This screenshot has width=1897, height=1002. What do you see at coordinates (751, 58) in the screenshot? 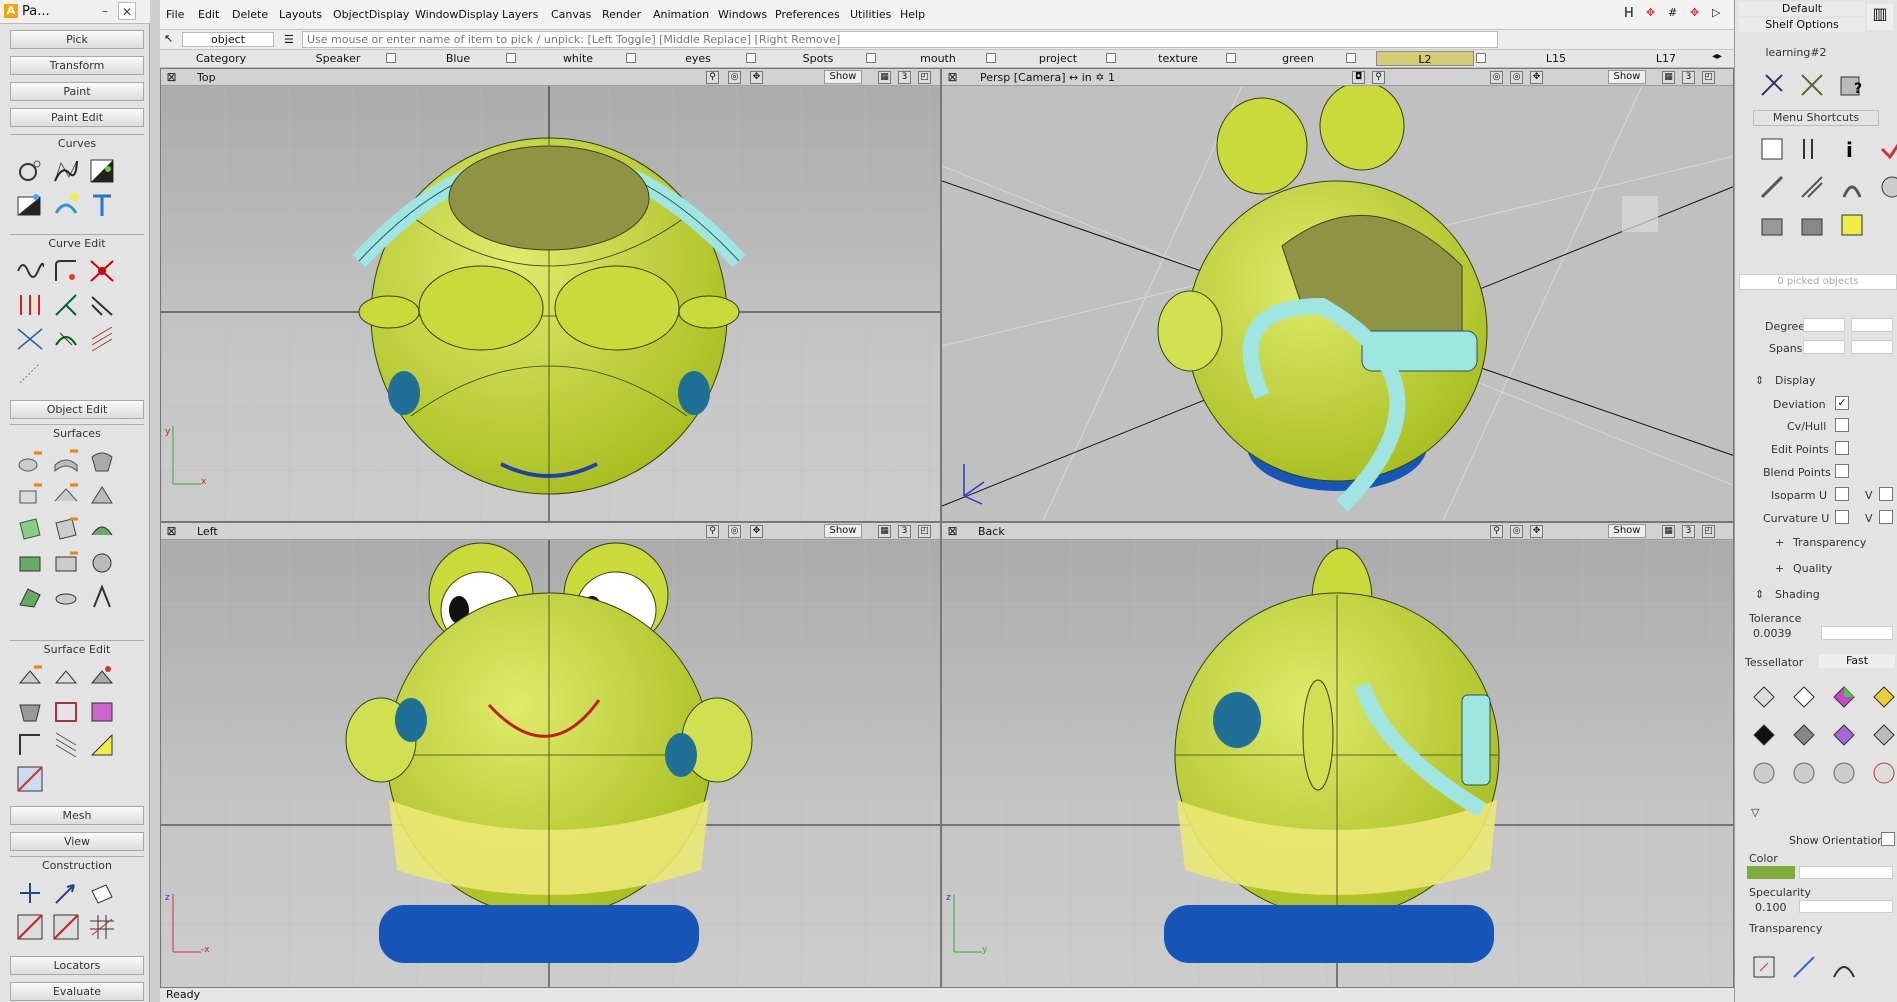
I see `layer-eyes-checkbox` at bounding box center [751, 58].